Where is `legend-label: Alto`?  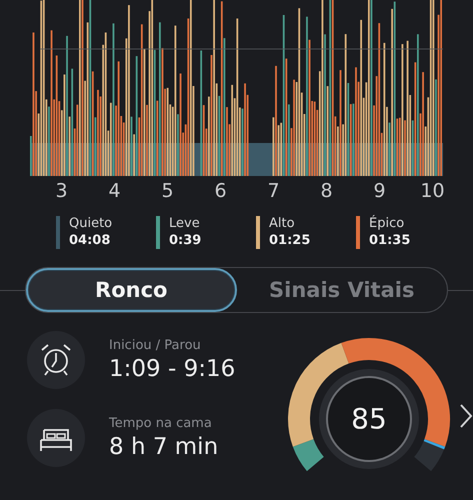 legend-label: Alto is located at coordinates (282, 224).